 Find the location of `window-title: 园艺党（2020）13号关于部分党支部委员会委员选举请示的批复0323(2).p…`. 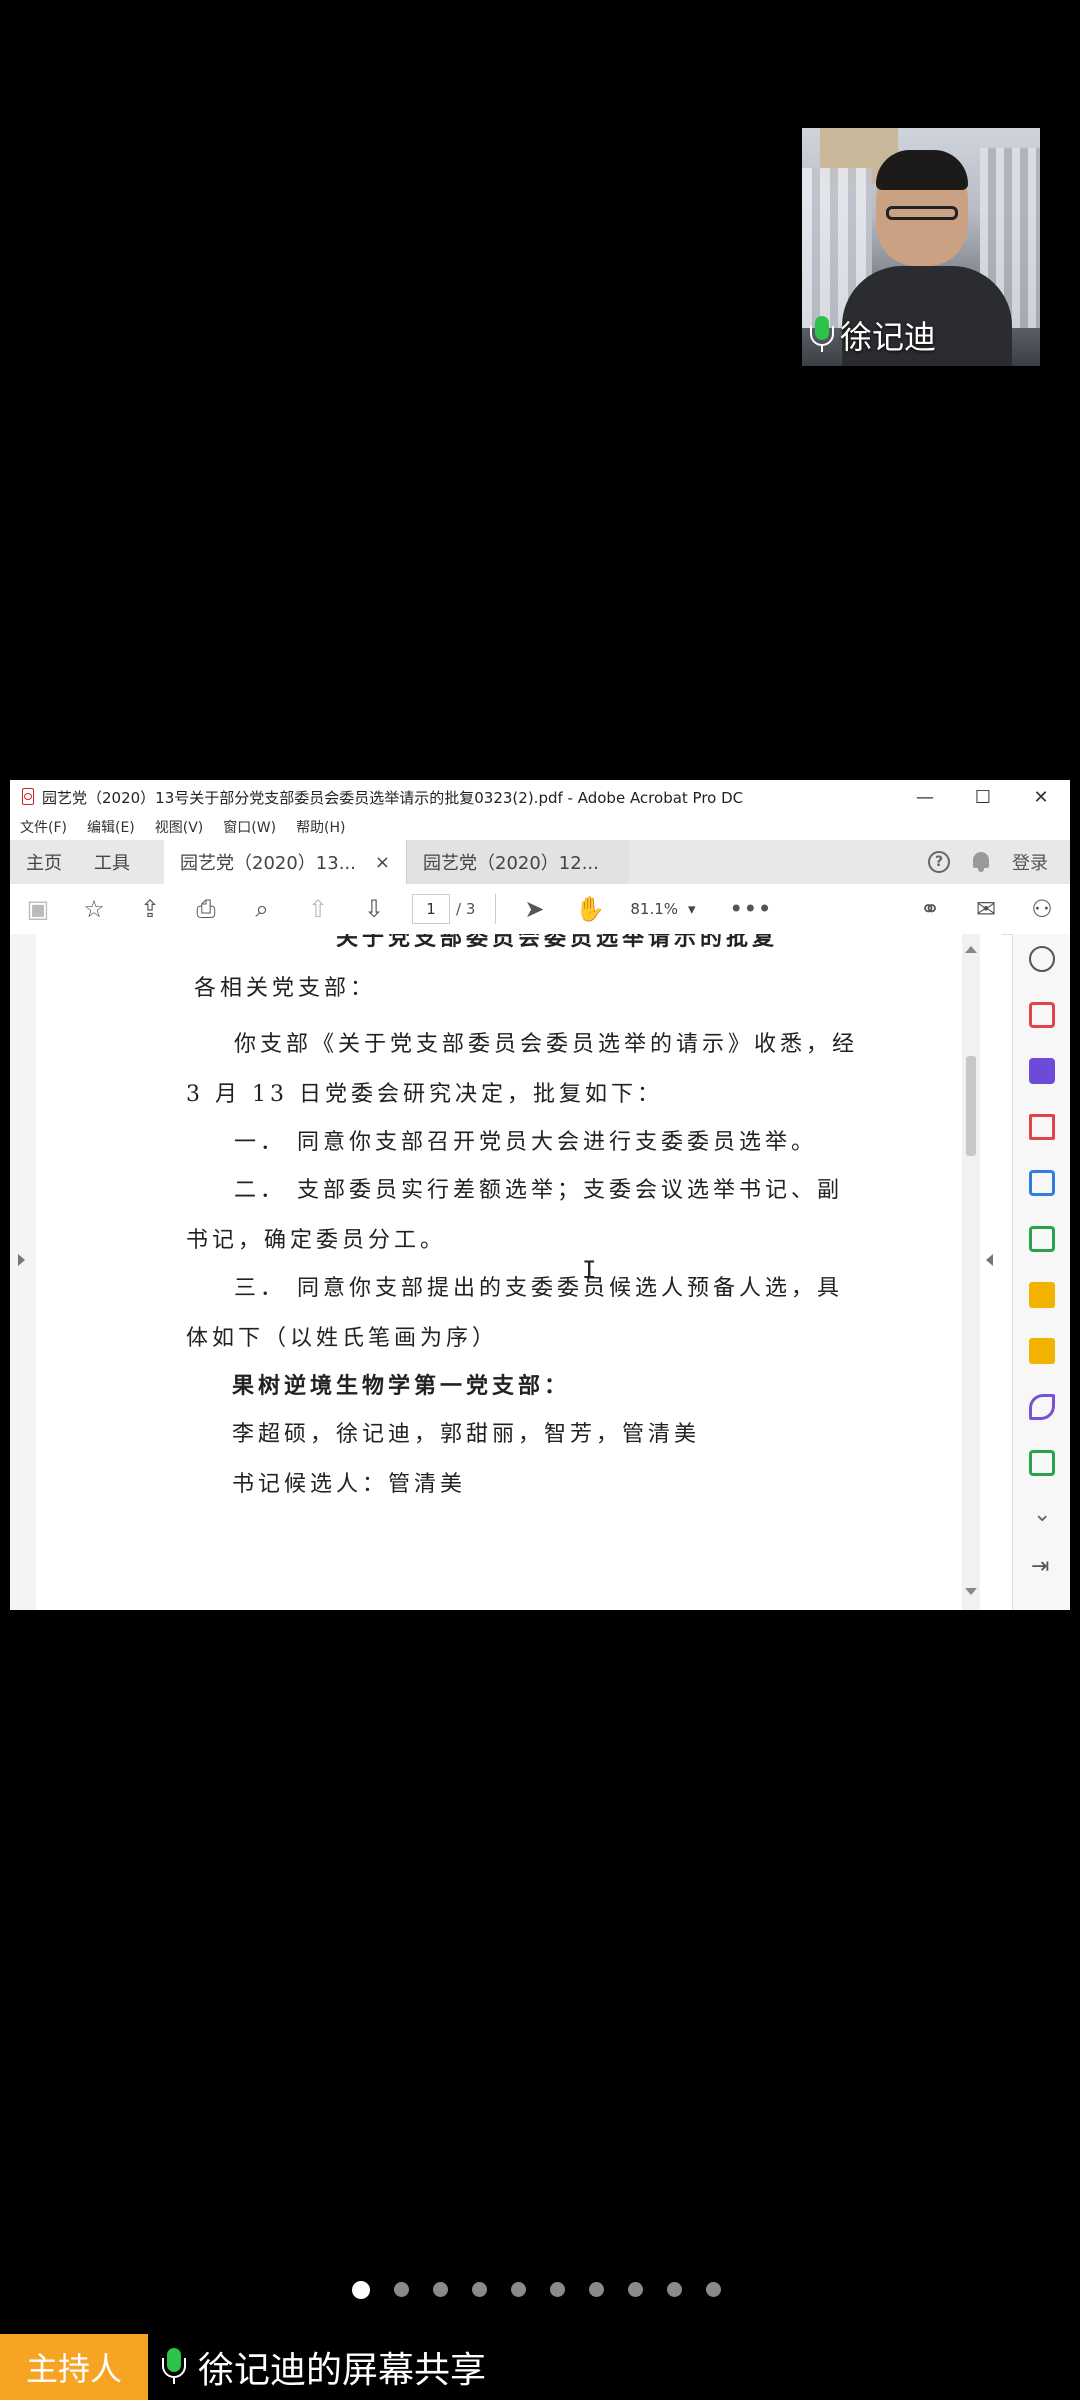

window-title: 园艺党（2020）13号关于部分党支部委员会委员选举请示的批复0323(2).p… is located at coordinates (393, 797).